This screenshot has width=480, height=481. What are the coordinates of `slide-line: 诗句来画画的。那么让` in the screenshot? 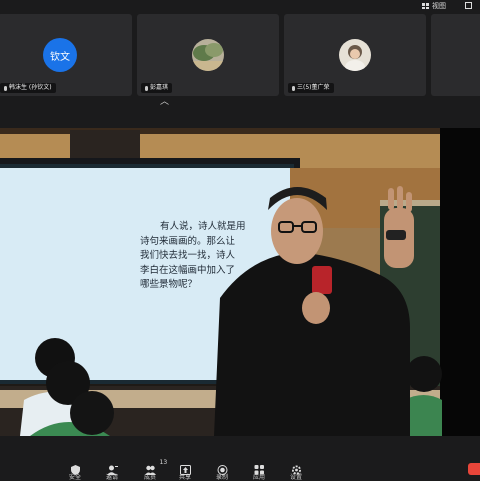 It's located at (188, 241).